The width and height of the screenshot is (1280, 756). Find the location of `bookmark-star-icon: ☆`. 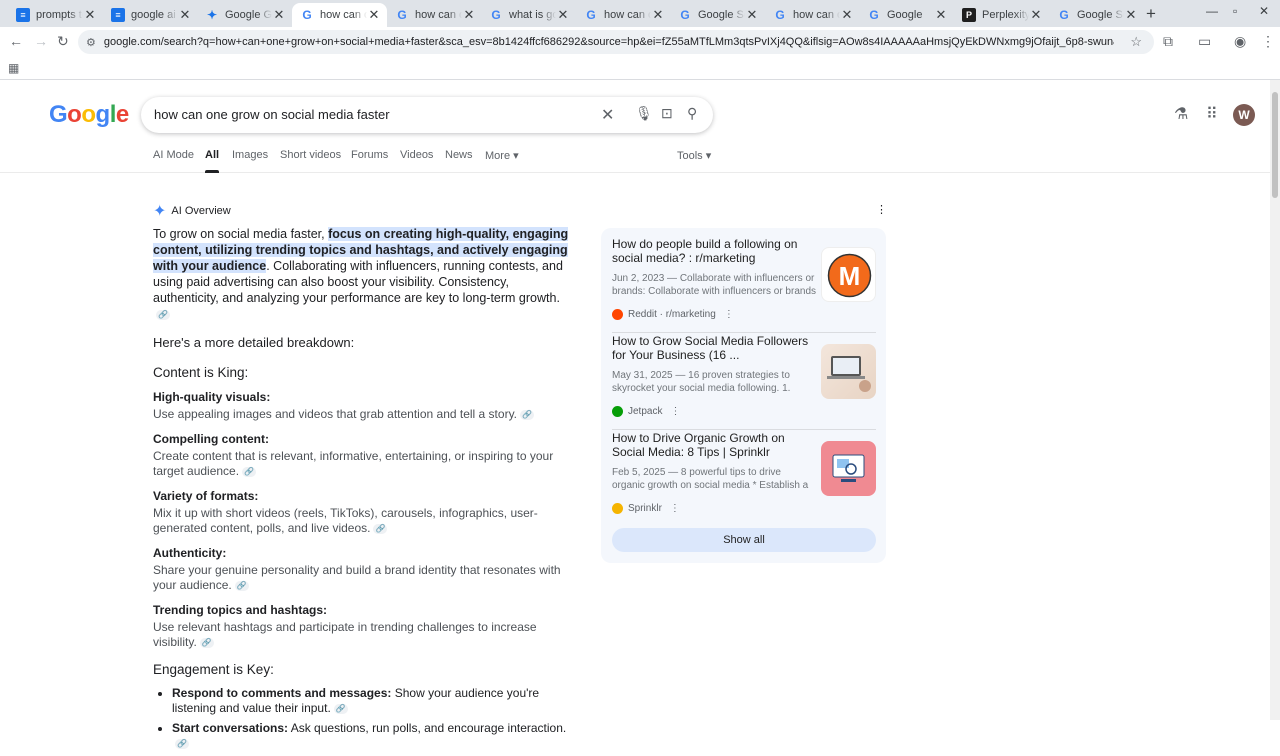

bookmark-star-icon: ☆ is located at coordinates (1136, 42).